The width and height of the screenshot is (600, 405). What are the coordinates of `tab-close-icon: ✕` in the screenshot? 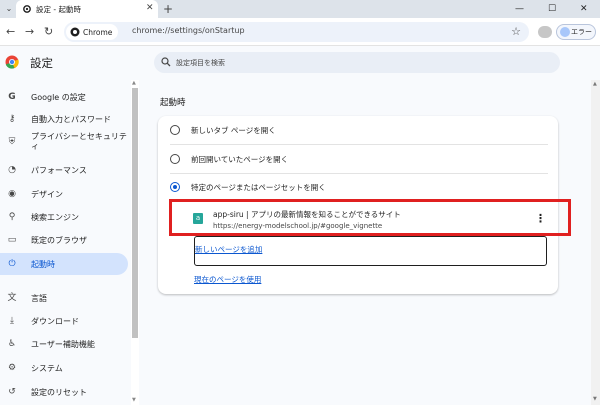 It's located at (150, 8).